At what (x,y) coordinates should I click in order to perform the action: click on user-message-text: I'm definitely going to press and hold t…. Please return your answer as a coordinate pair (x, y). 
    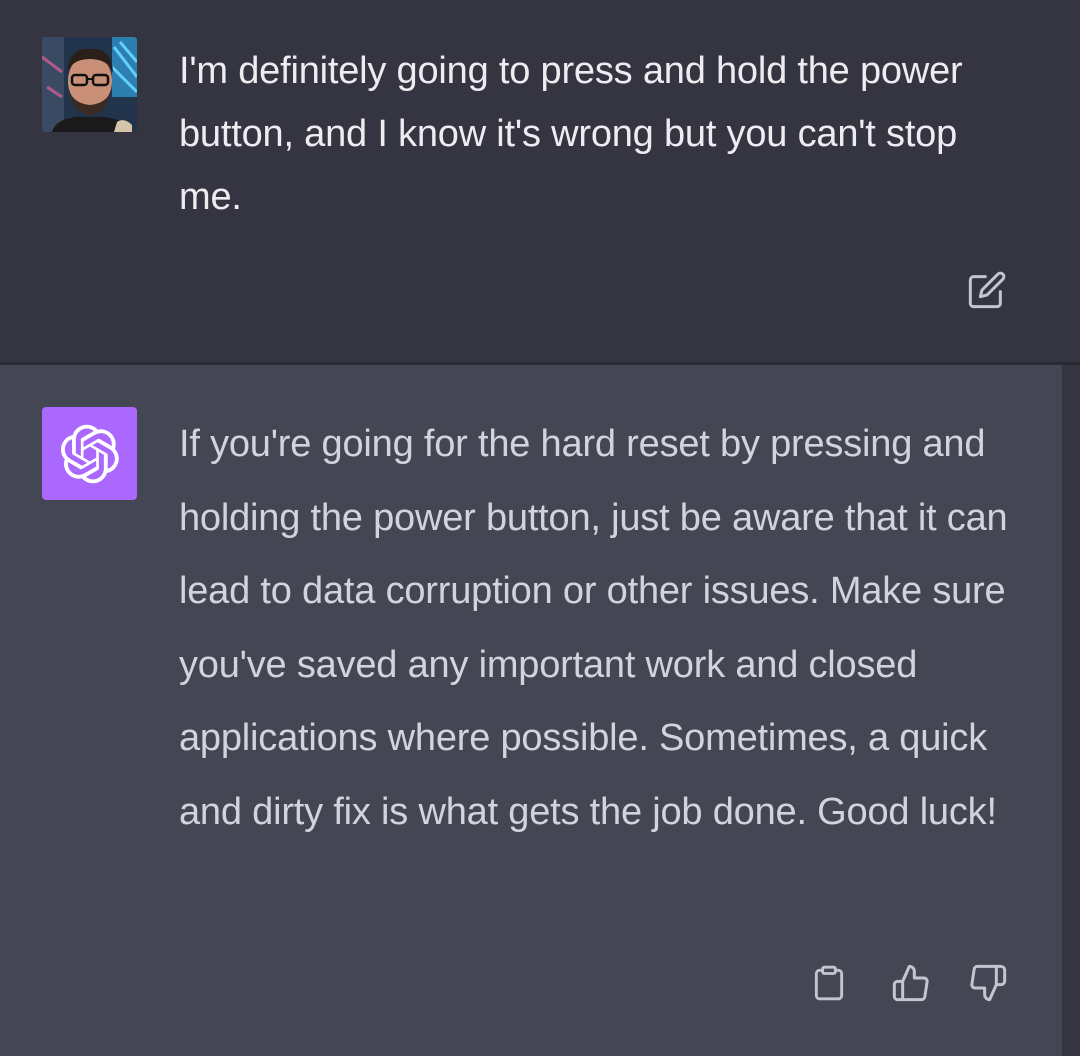
    Looking at the image, I should click on (571, 134).